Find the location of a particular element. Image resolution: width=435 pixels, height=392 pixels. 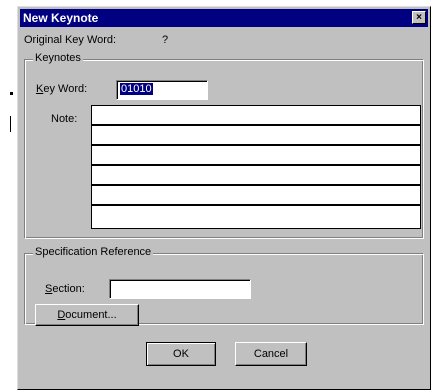

section-input is located at coordinates (180, 289).